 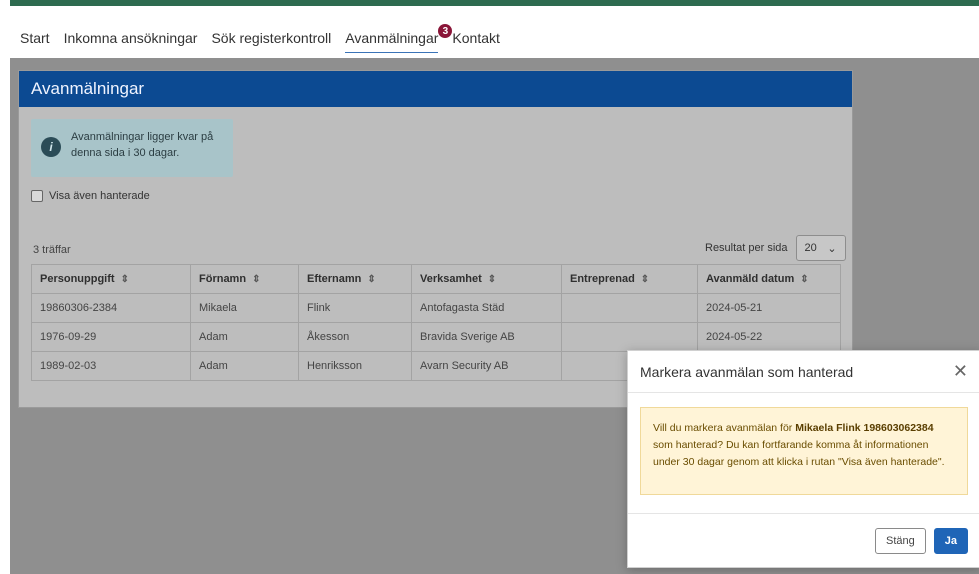 I want to click on results-per-page-label: Resultat per sida, so click(x=746, y=248).